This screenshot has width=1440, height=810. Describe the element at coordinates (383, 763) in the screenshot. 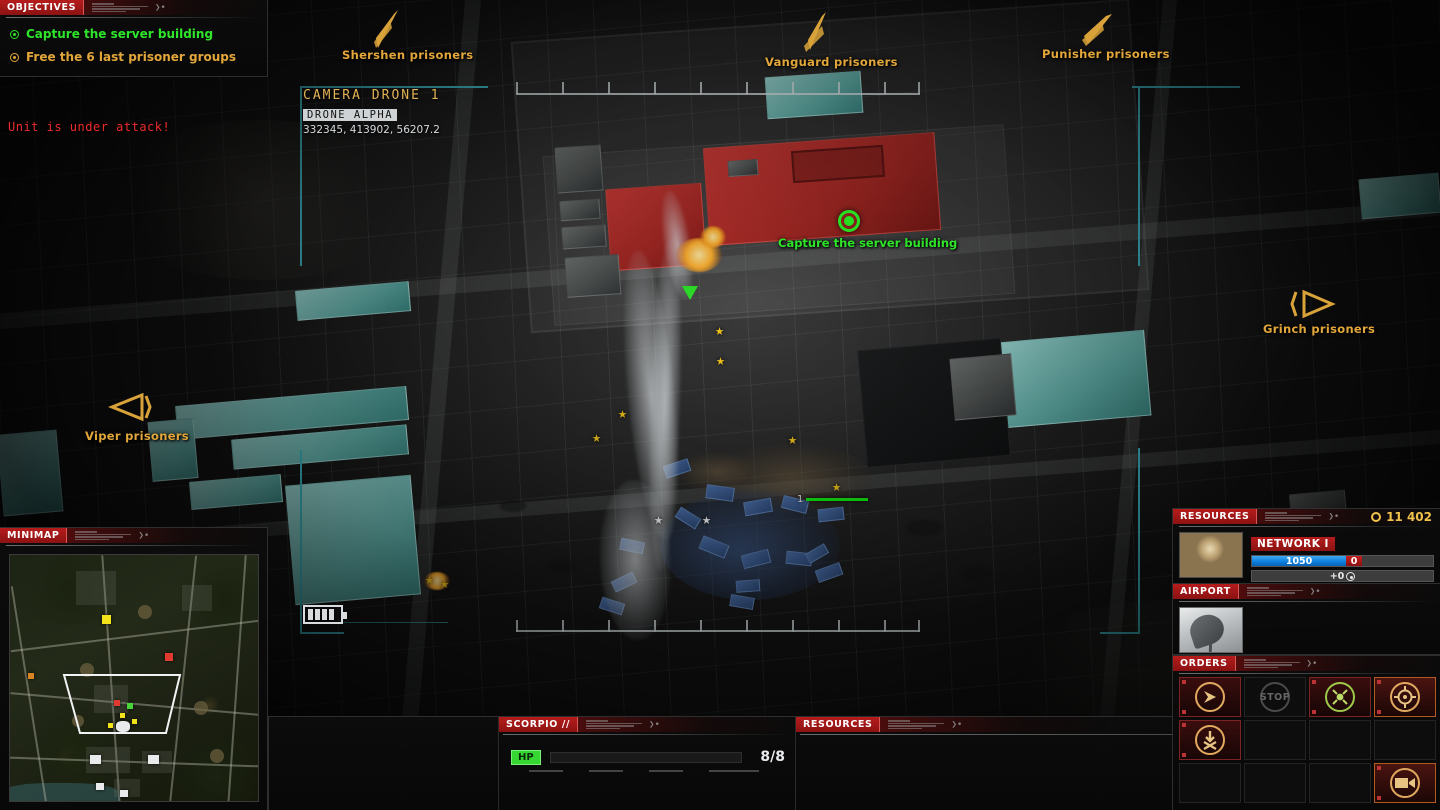

I see `unit-portrait-slot` at that location.